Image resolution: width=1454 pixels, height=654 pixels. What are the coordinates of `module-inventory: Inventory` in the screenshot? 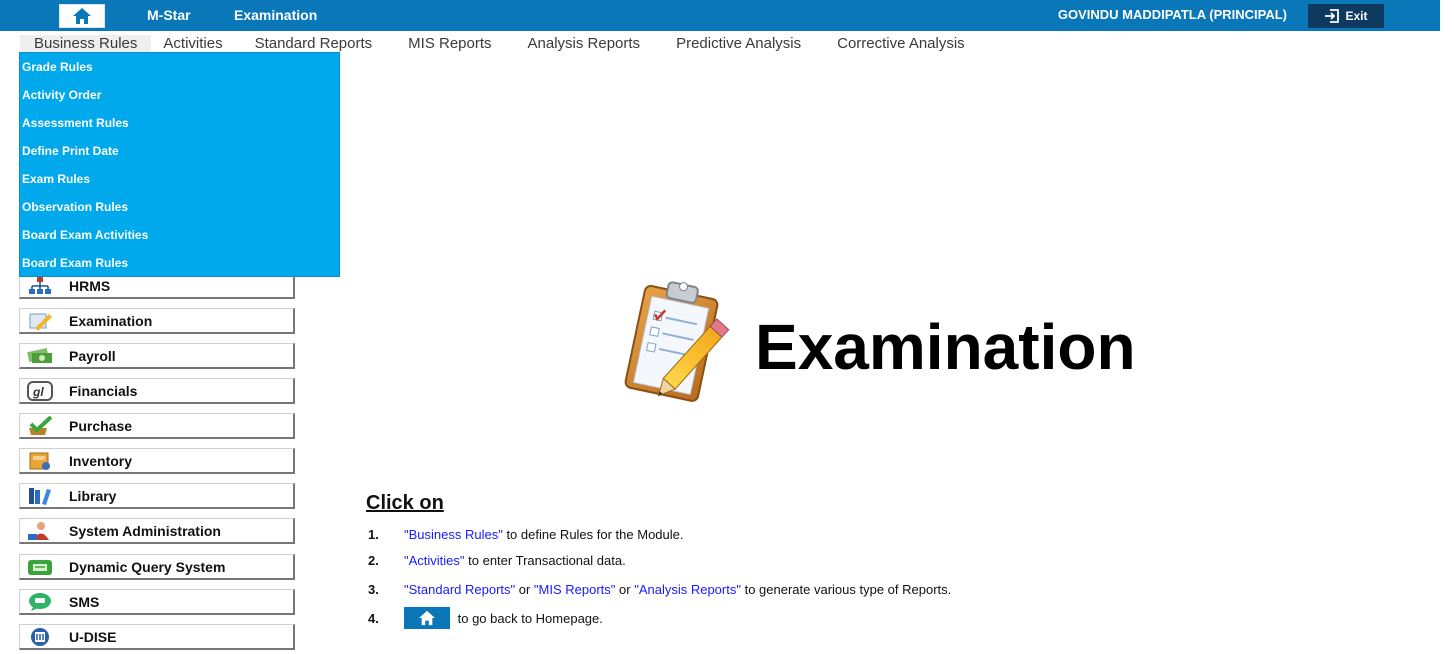 It's located at (157, 461).